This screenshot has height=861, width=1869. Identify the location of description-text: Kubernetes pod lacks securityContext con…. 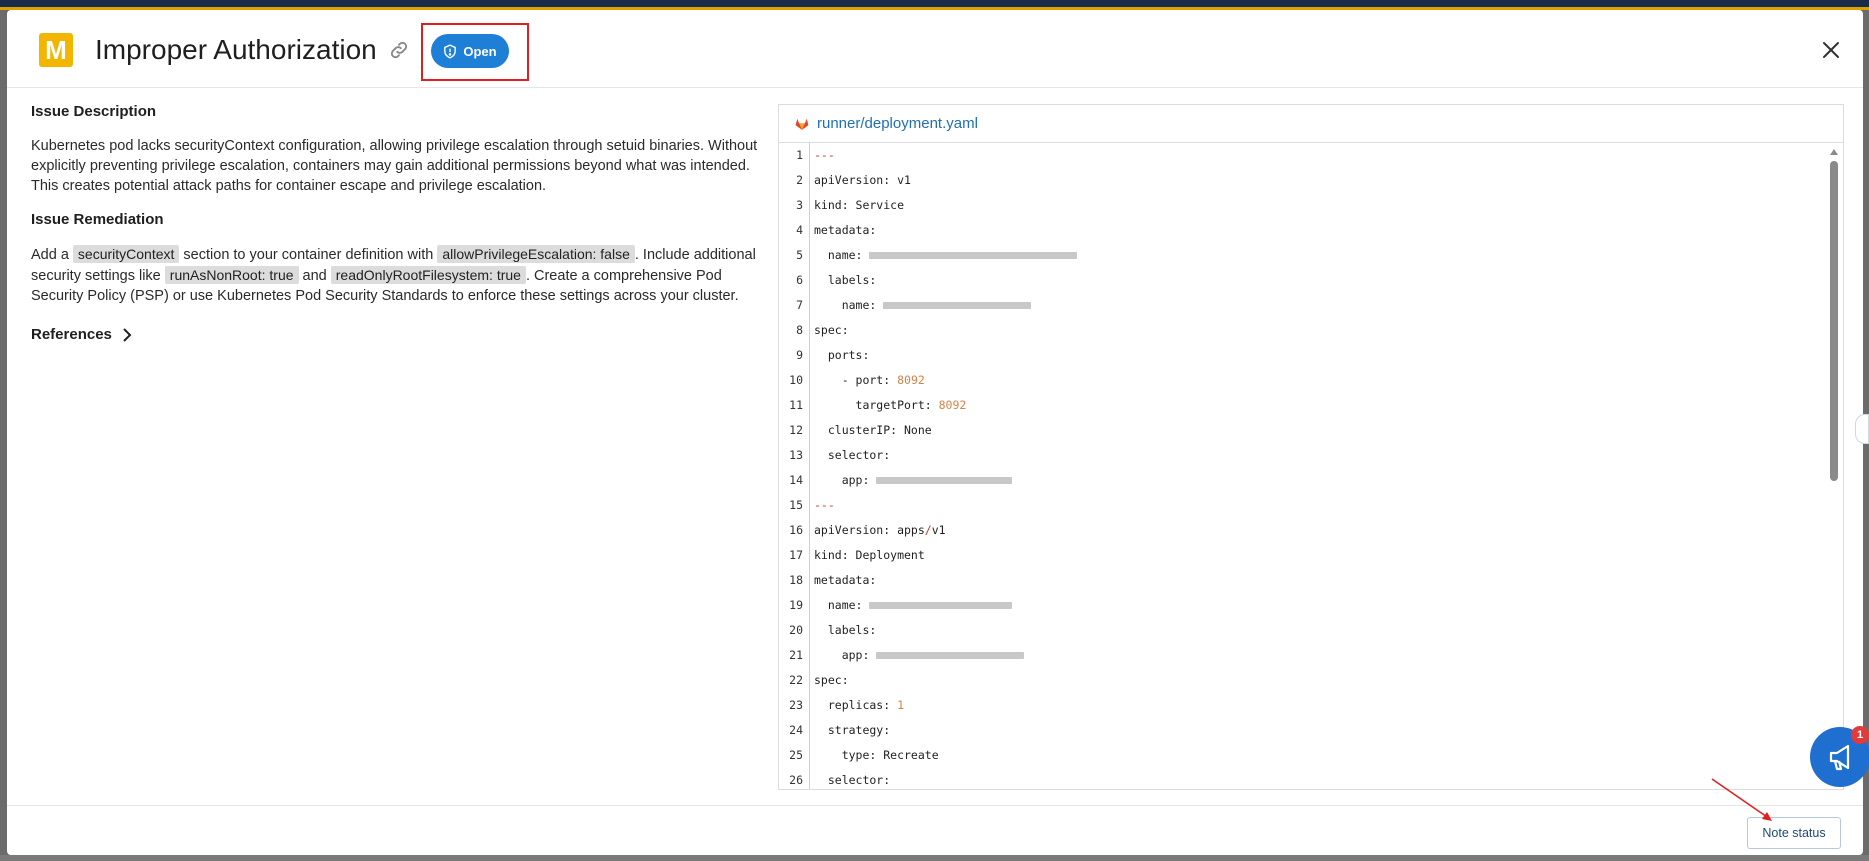
(394, 166).